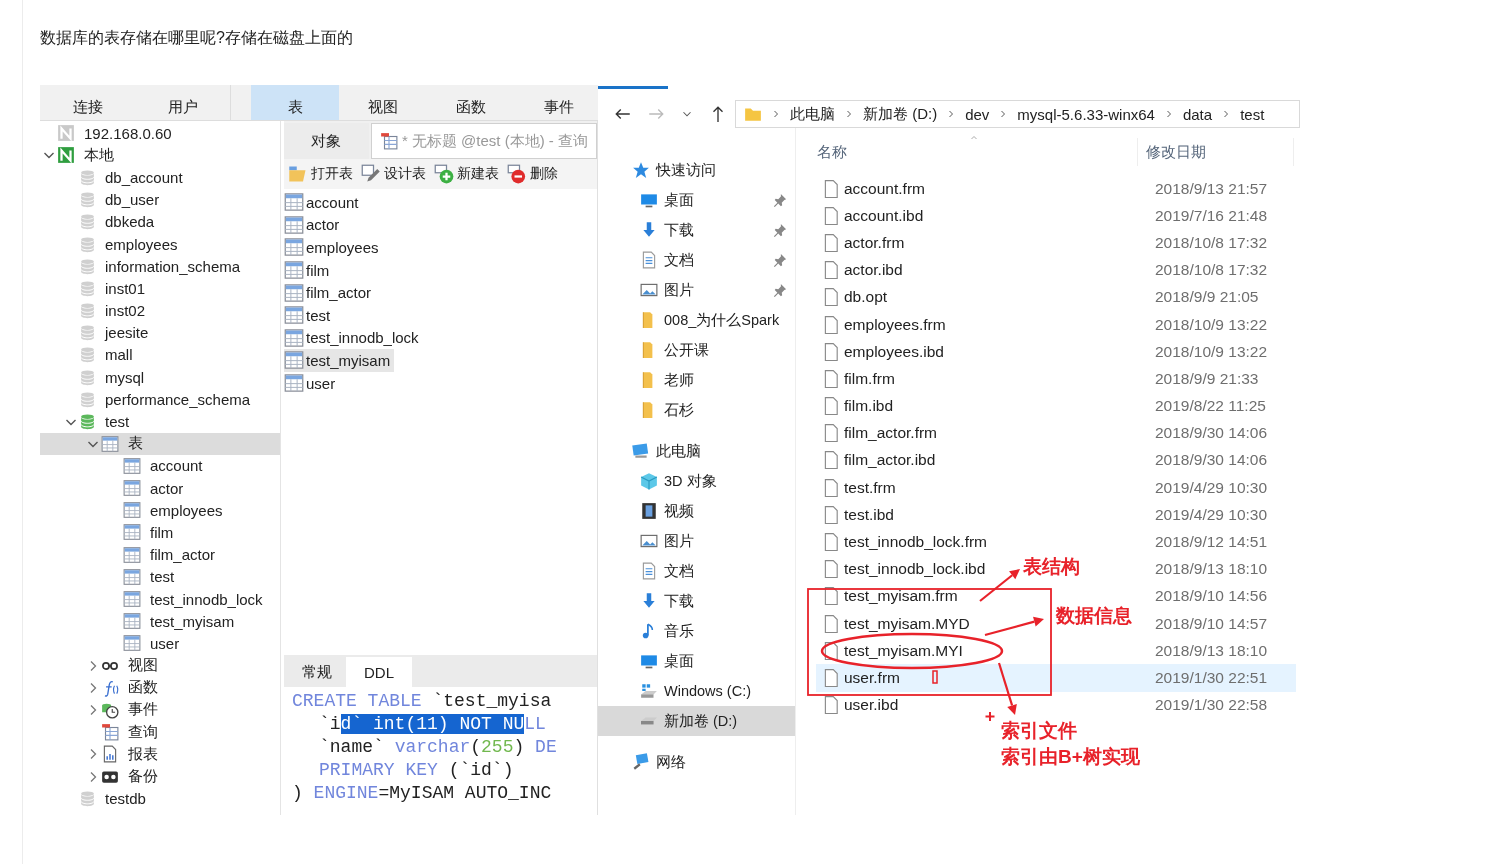 The height and width of the screenshot is (864, 1485). Describe the element at coordinates (895, 324) in the screenshot. I see `file-name: employees.frm` at that location.